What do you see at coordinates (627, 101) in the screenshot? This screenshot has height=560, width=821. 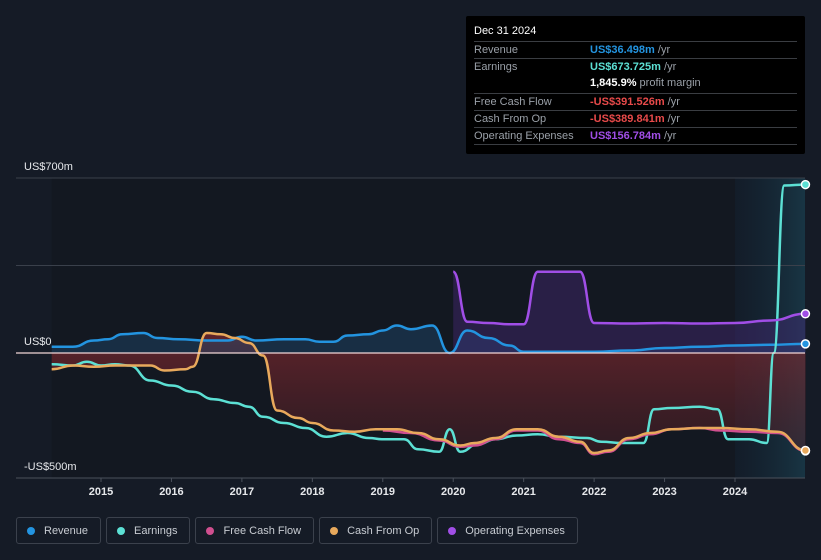 I see `tooltip-value-text: -US$391.526m` at bounding box center [627, 101].